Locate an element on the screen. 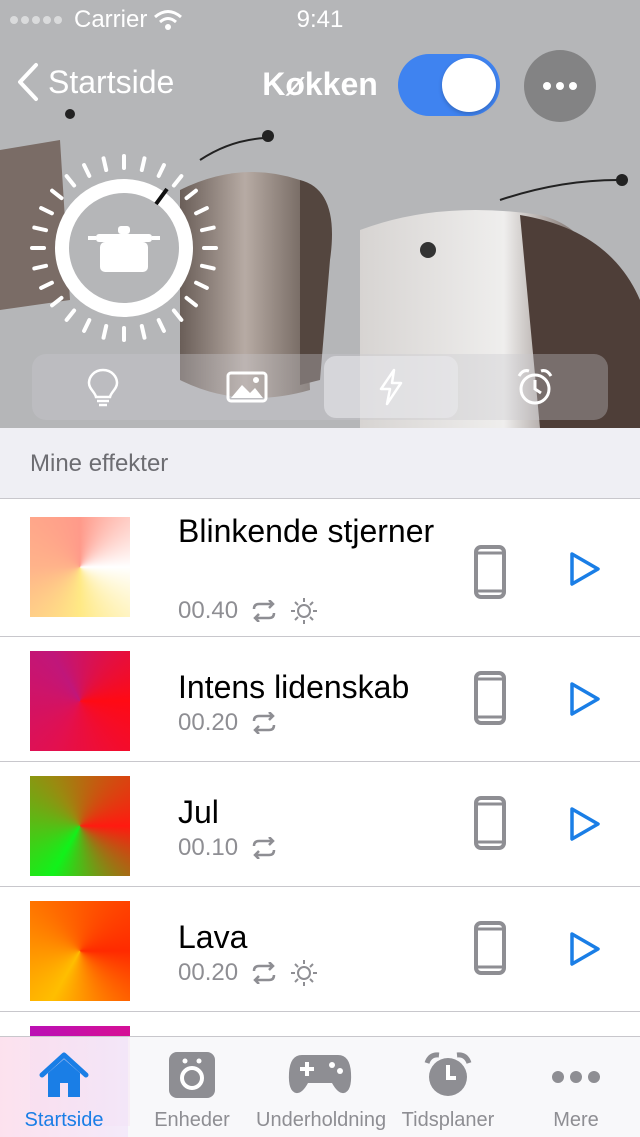 The image size is (640, 1137). clock: 9:41 is located at coordinates (320, 19).